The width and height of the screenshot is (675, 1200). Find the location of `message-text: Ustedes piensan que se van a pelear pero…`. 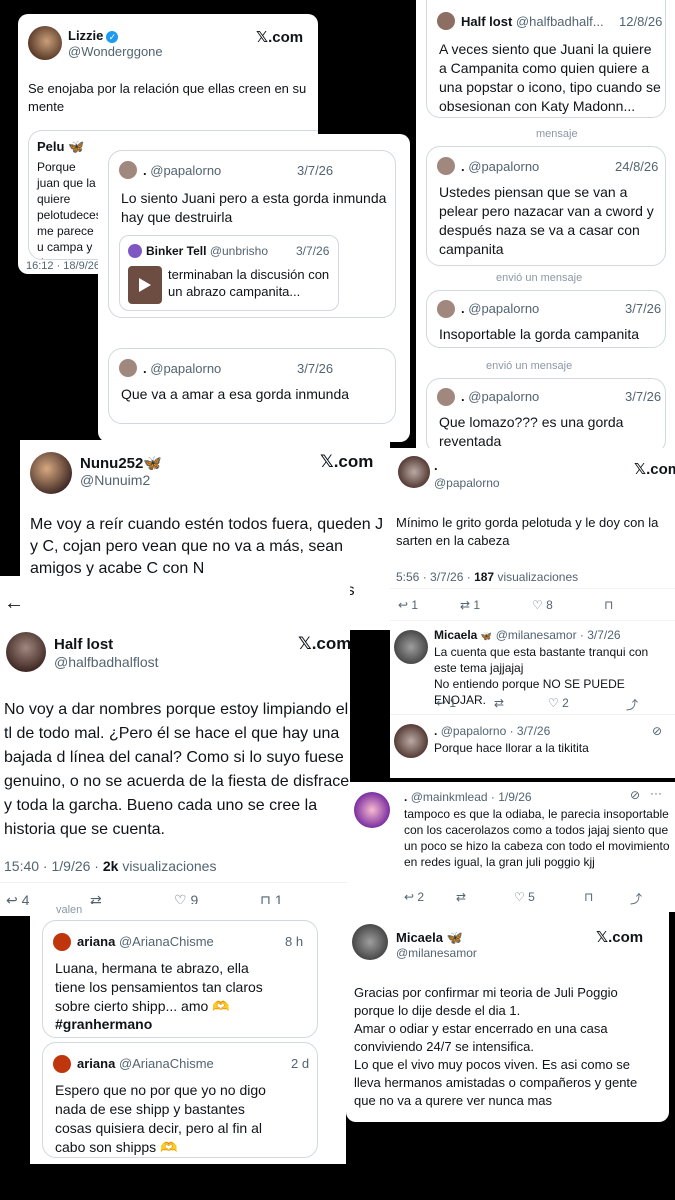

message-text: Ustedes piensan que se van a pelear pero… is located at coordinates (546, 220).